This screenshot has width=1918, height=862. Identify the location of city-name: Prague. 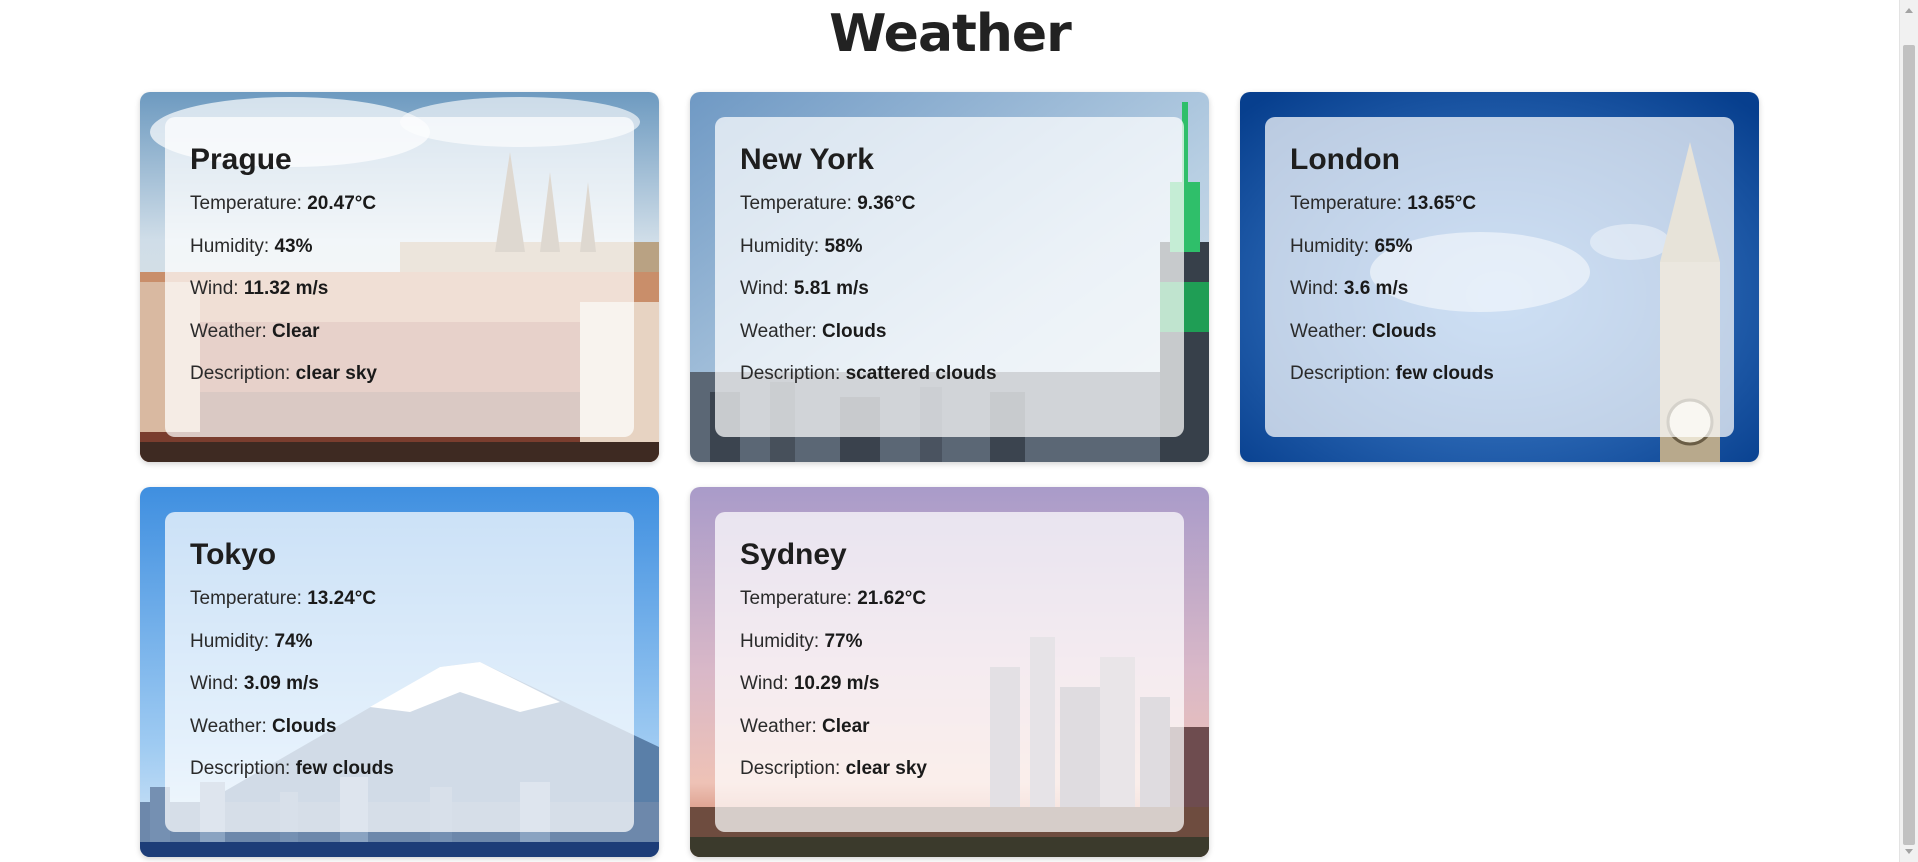
(241, 159).